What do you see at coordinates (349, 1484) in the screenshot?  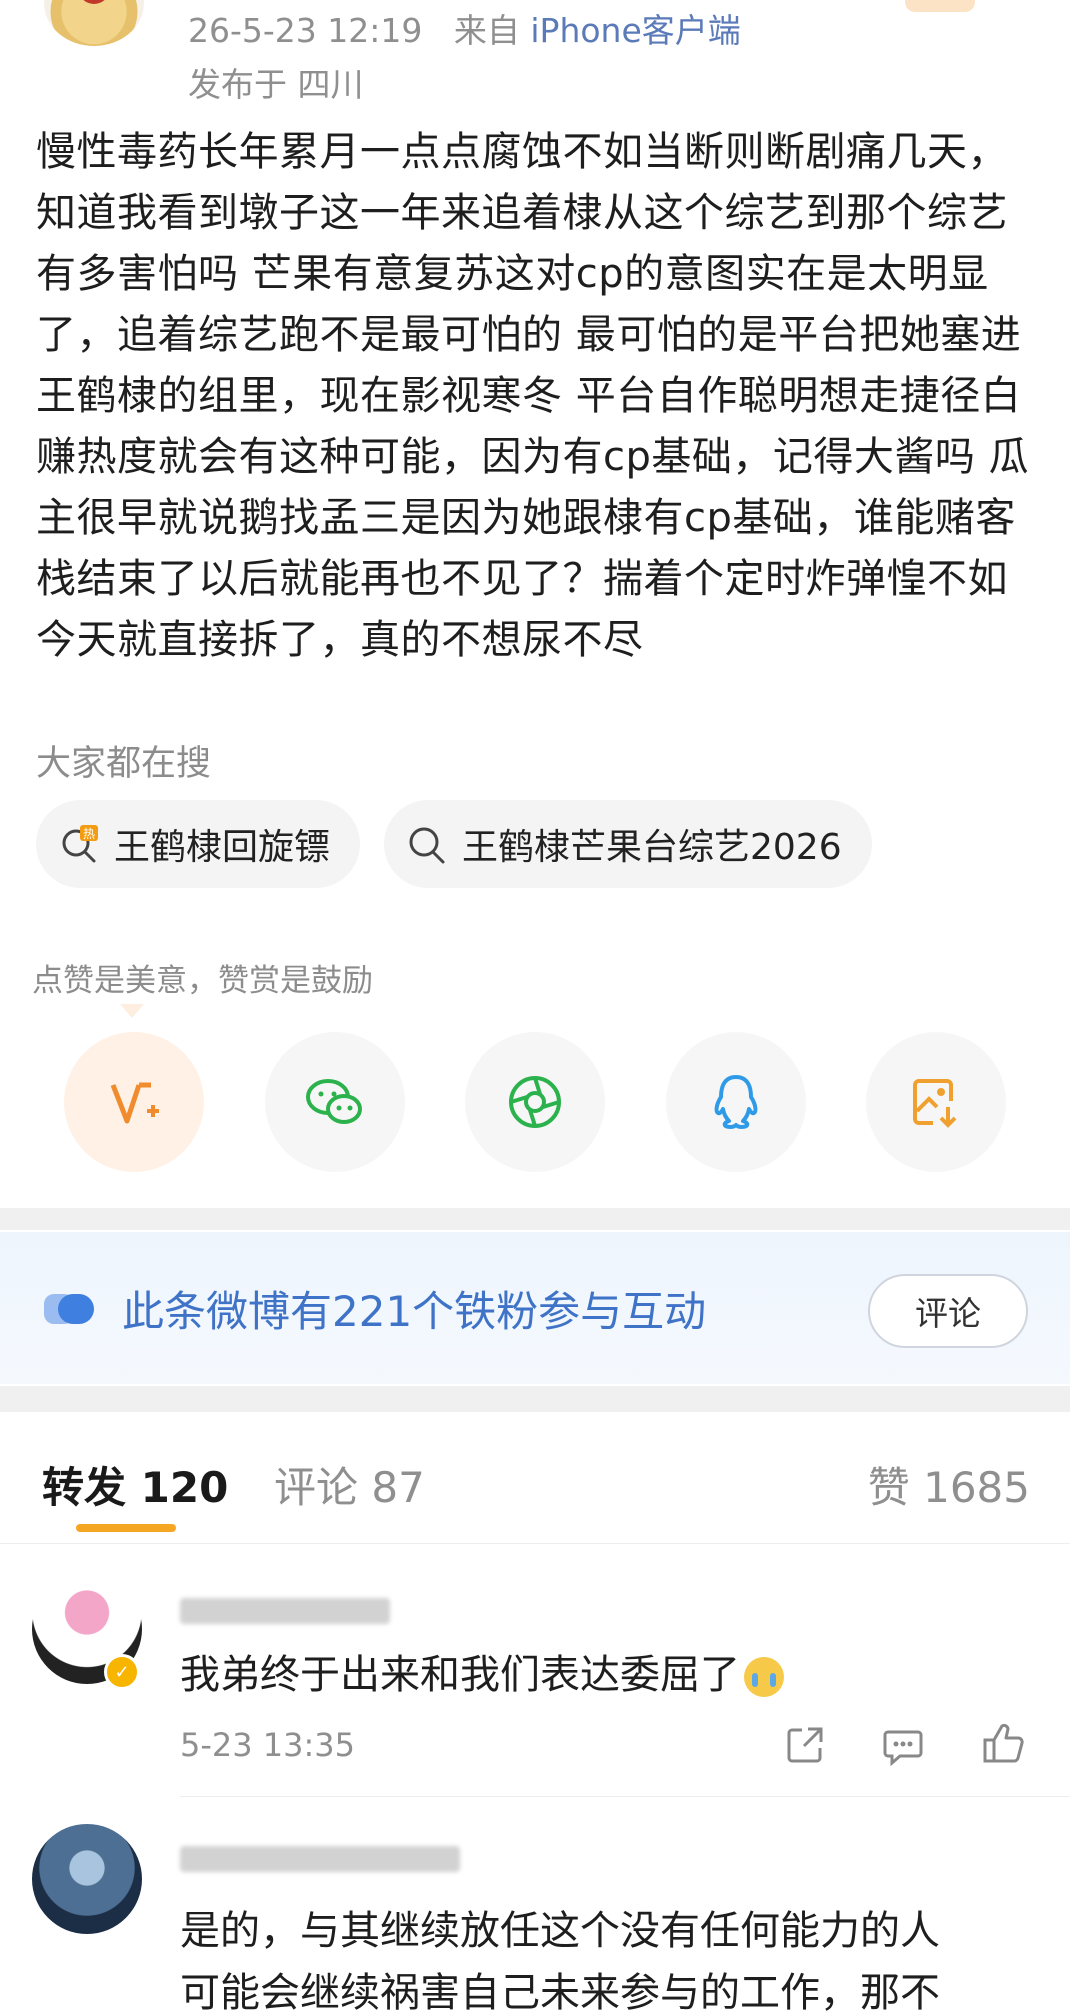 I see `tab-comment: 评论 87` at bounding box center [349, 1484].